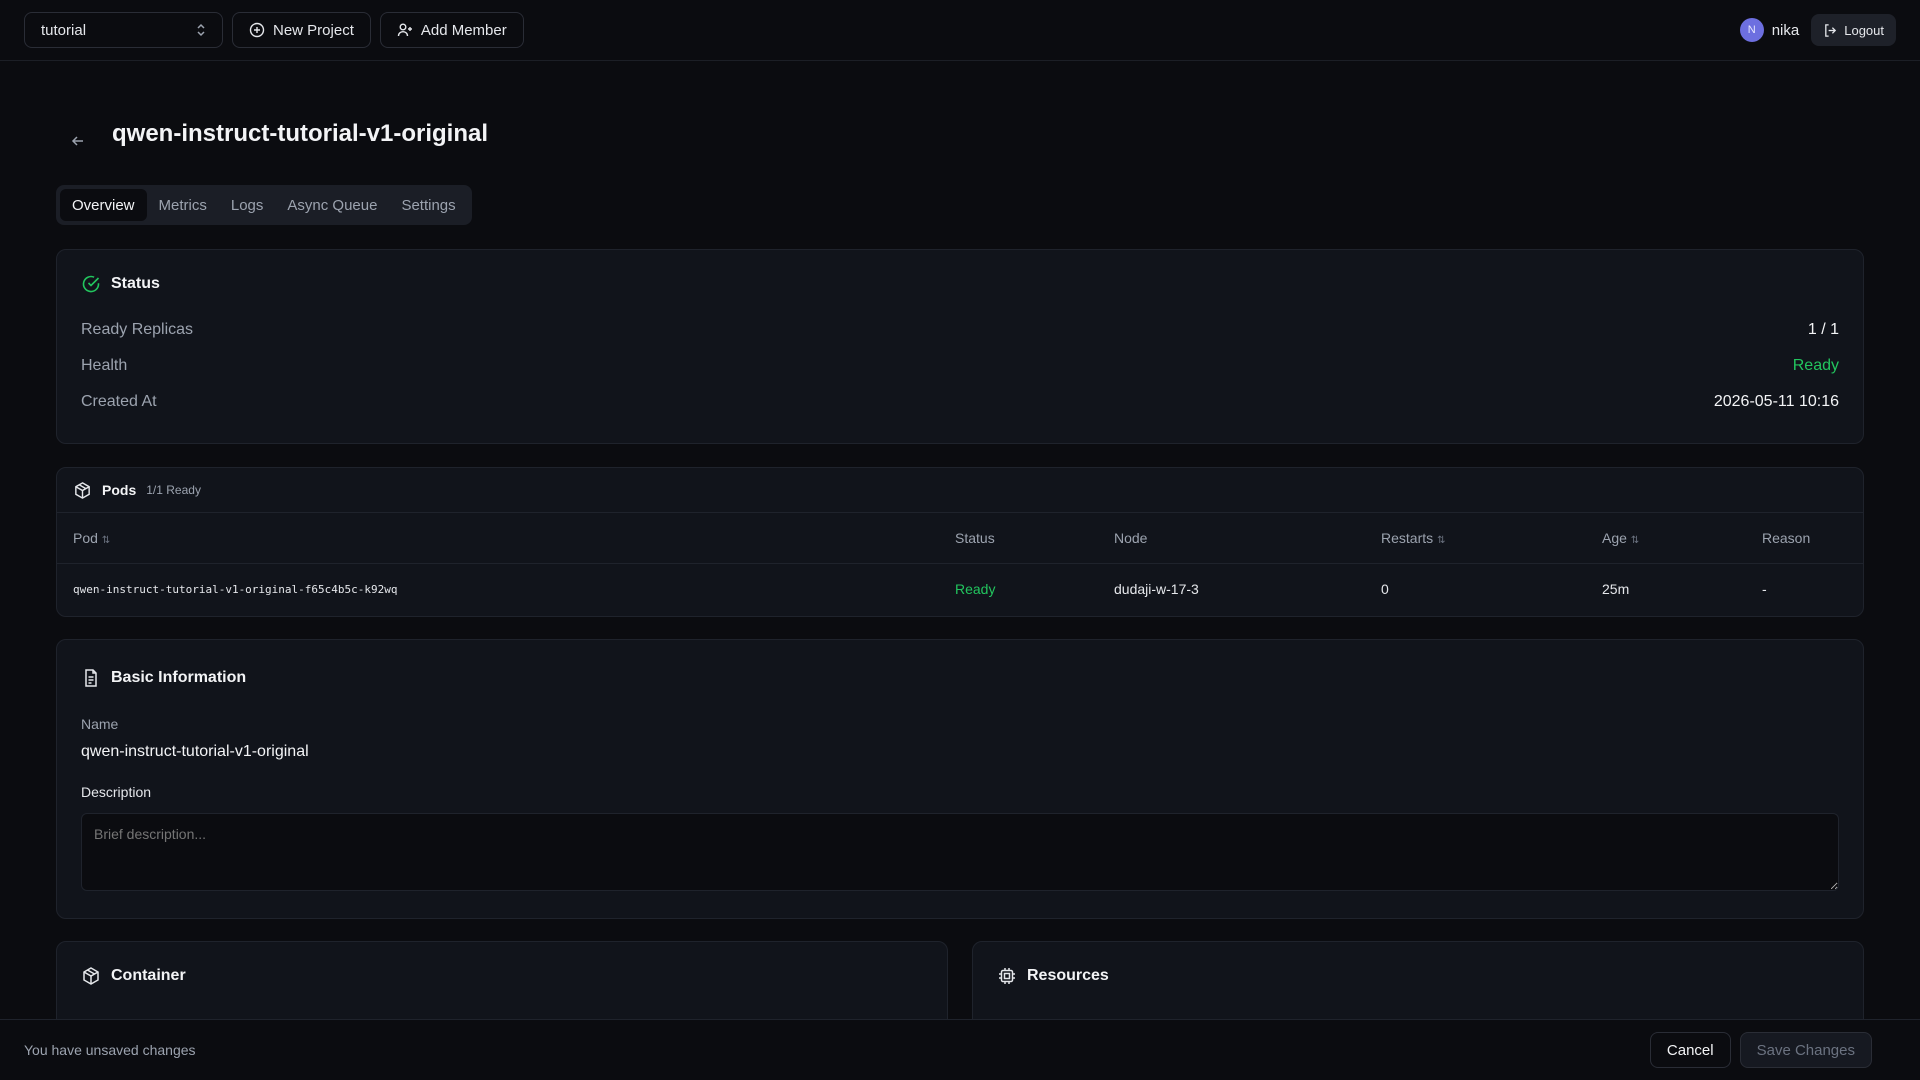 This screenshot has width=1920, height=1080. I want to click on ready-replicas-label: Ready Replicas, so click(137, 329).